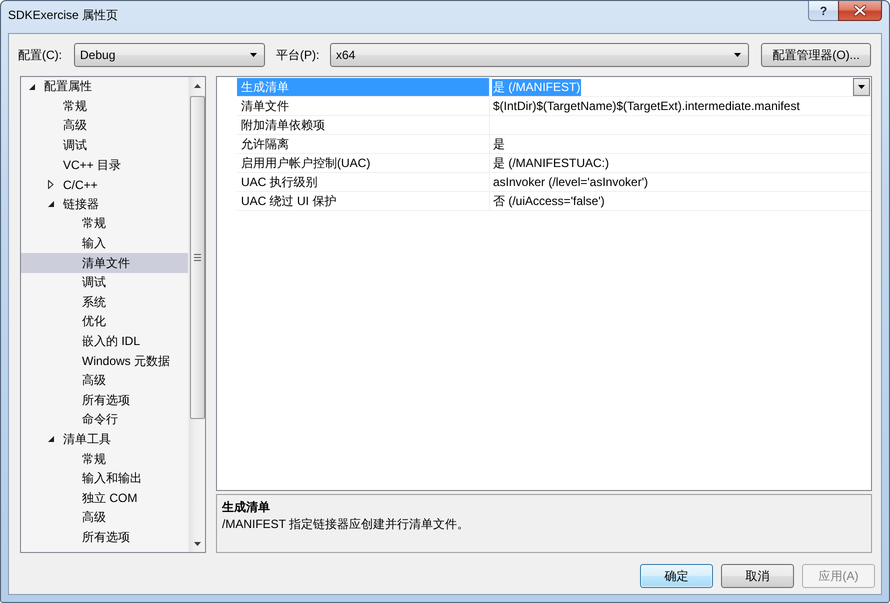 This screenshot has width=890, height=603. I want to click on cancel-button: 取消, so click(757, 576).